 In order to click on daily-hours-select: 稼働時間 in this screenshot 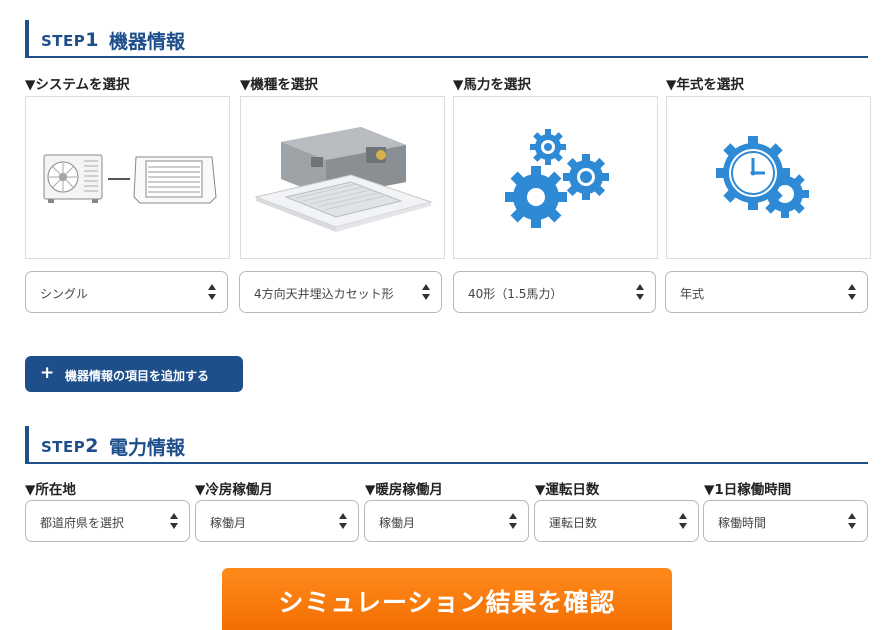, I will do `click(785, 521)`.